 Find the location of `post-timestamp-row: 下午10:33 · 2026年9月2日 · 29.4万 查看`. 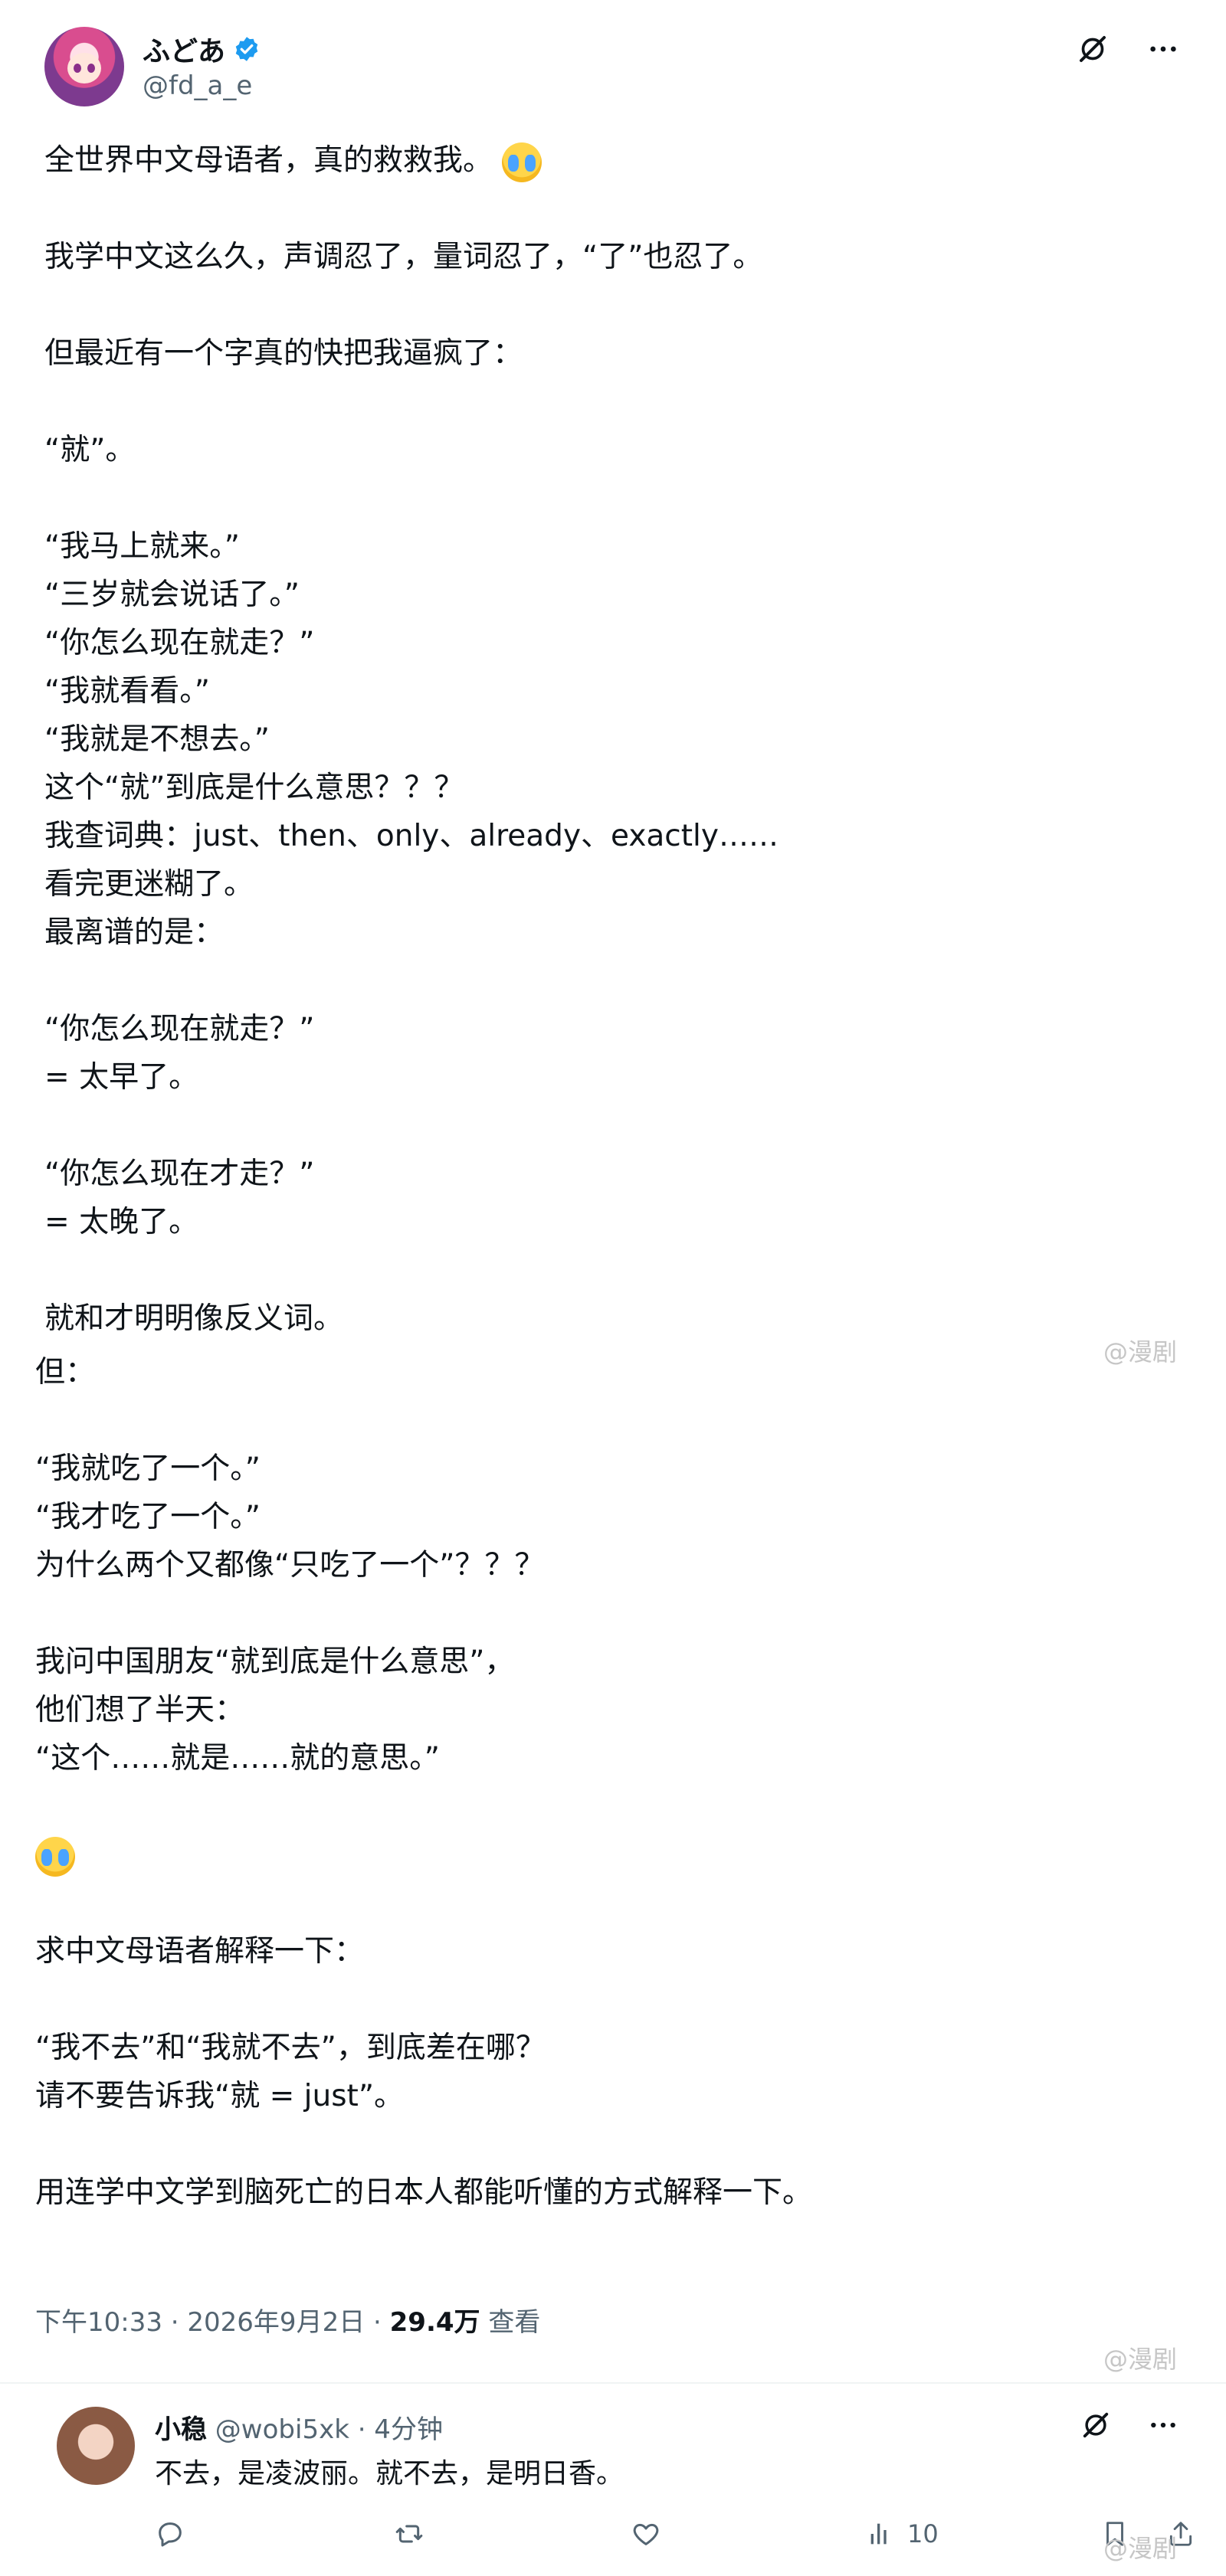

post-timestamp-row: 下午10:33 · 2026年9月2日 · 29.4万 查看 is located at coordinates (287, 2320).